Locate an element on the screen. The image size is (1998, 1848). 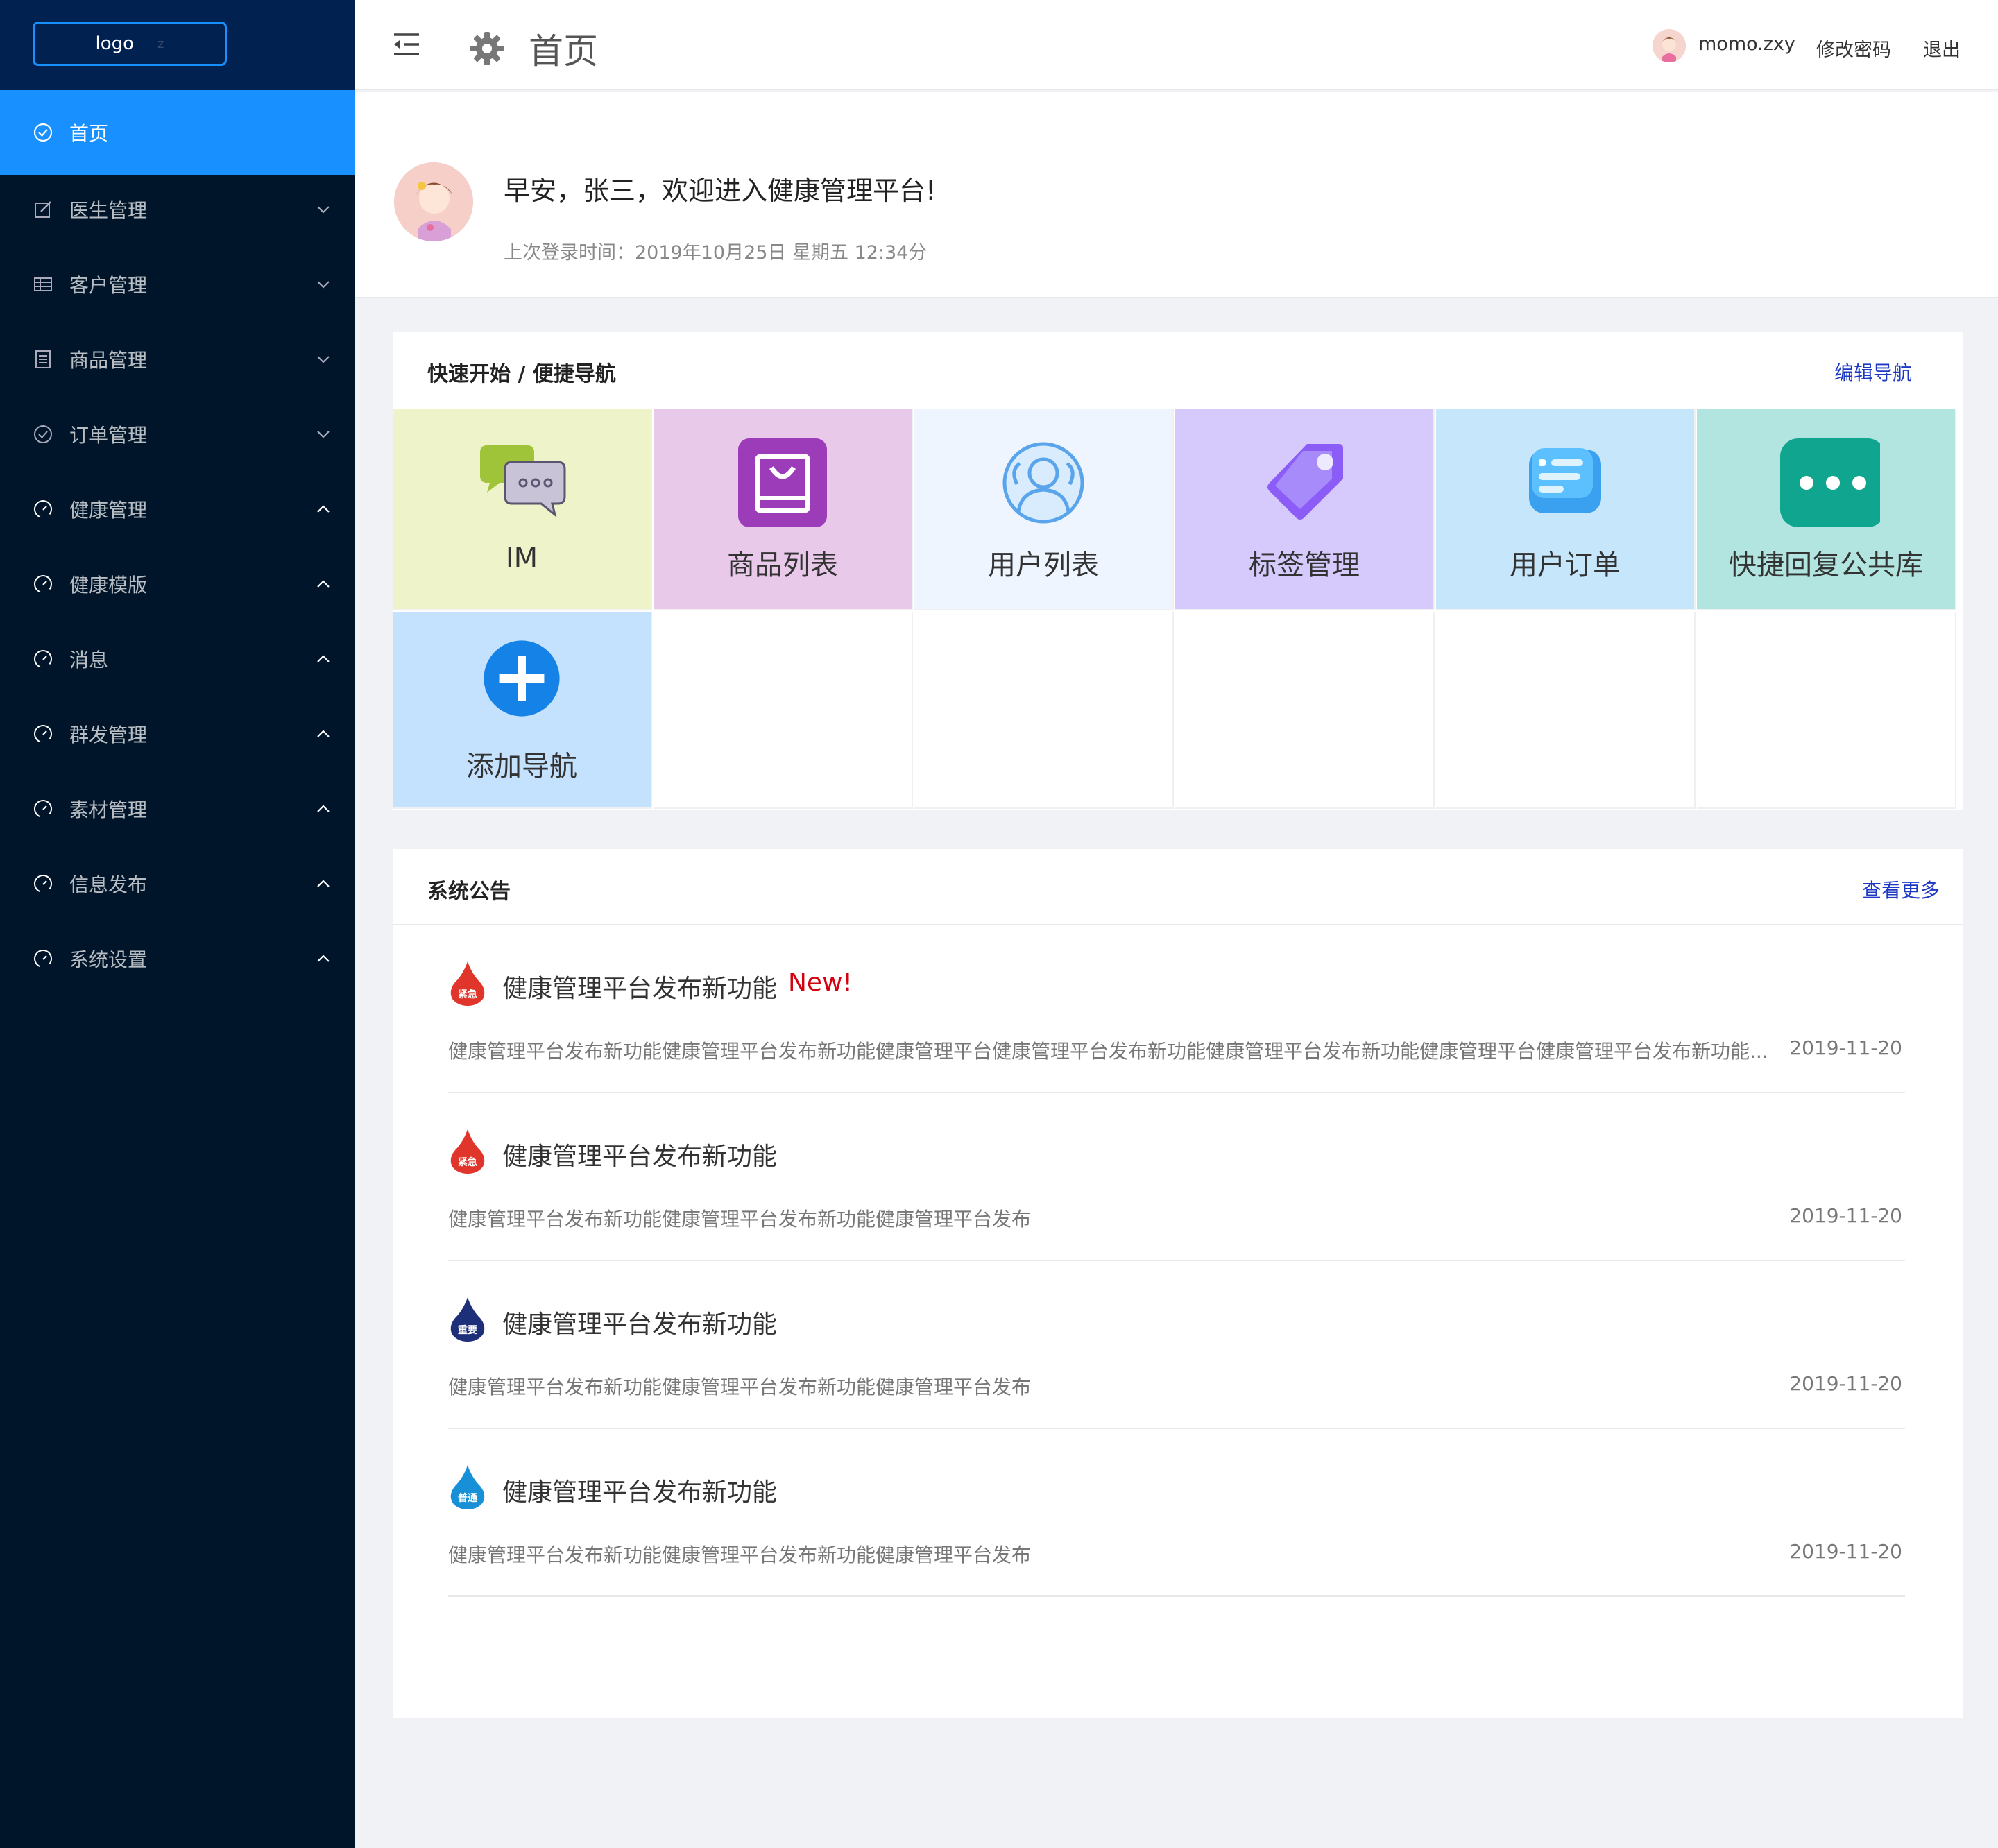
nav-tile-label: 标签管理 is located at coordinates (1304, 565).